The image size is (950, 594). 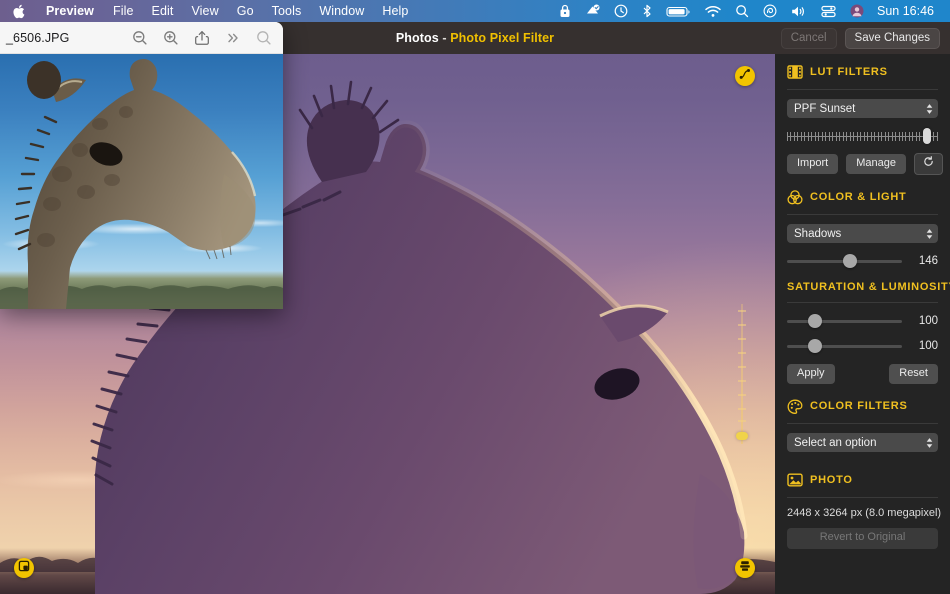 I want to click on curve-adjust-button, so click(x=745, y=76).